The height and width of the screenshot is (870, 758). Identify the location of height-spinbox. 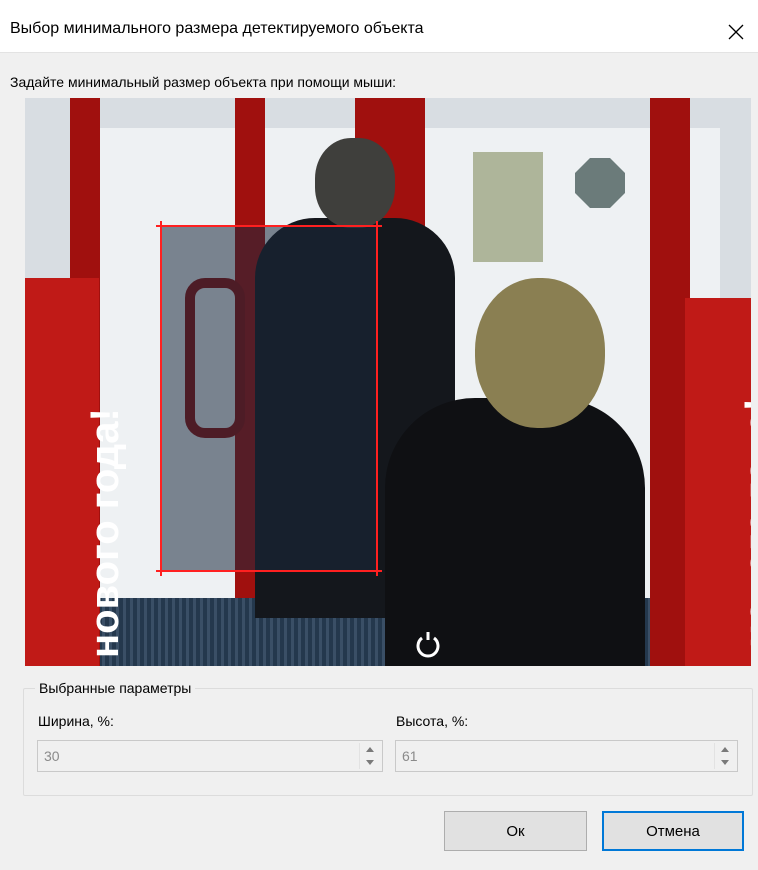
(566, 756).